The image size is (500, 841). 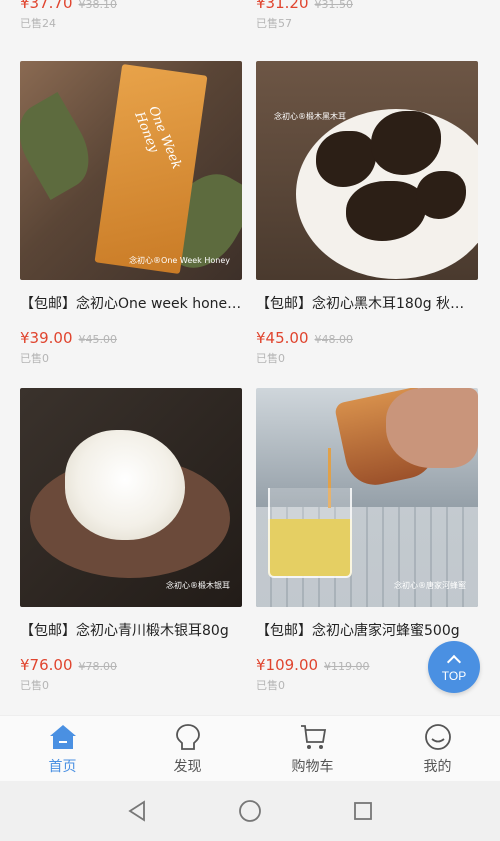 I want to click on product-sold-count: 已售24, so click(x=38, y=23).